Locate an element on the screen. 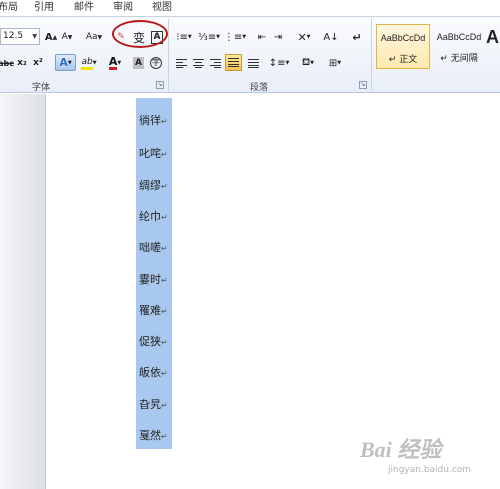 This screenshot has width=500, height=489. show-marks-button: ↵ is located at coordinates (357, 37).